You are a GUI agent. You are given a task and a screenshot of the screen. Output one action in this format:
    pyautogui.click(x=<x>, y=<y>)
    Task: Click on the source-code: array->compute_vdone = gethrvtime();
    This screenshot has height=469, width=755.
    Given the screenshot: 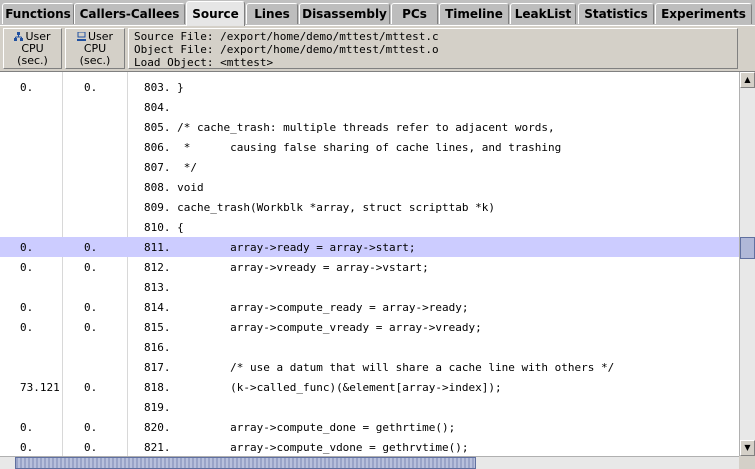 What is the action you would take?
    pyautogui.click(x=319, y=447)
    